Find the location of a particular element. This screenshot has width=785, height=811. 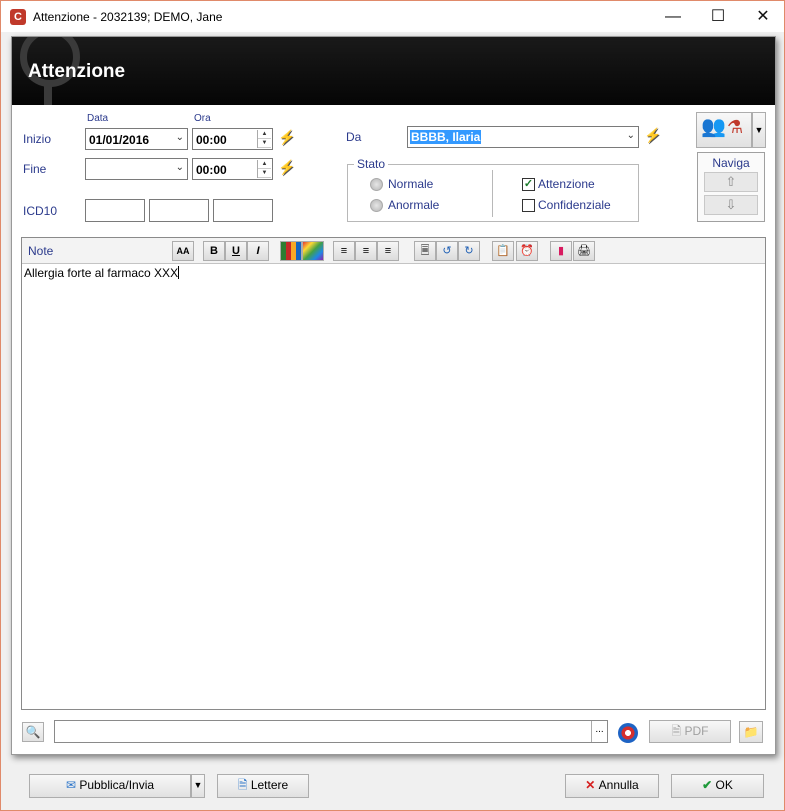

female-symbol-stem is located at coordinates (48, 95).